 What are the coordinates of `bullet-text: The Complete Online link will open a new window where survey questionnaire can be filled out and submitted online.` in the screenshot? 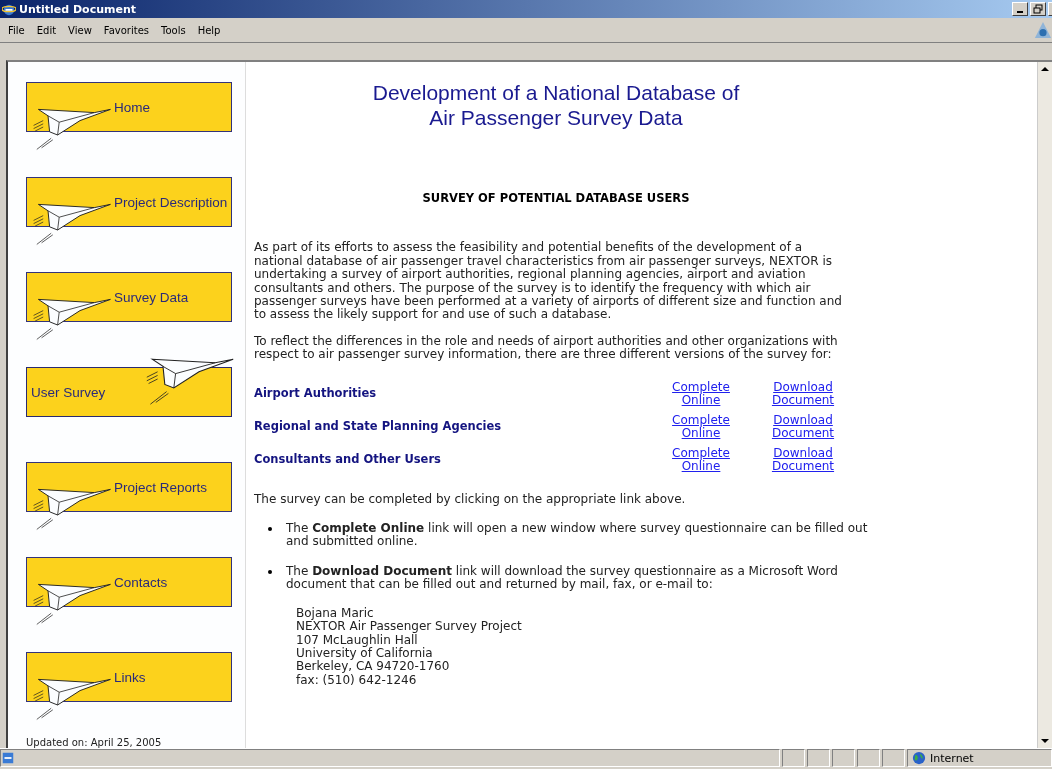 It's located at (577, 535).